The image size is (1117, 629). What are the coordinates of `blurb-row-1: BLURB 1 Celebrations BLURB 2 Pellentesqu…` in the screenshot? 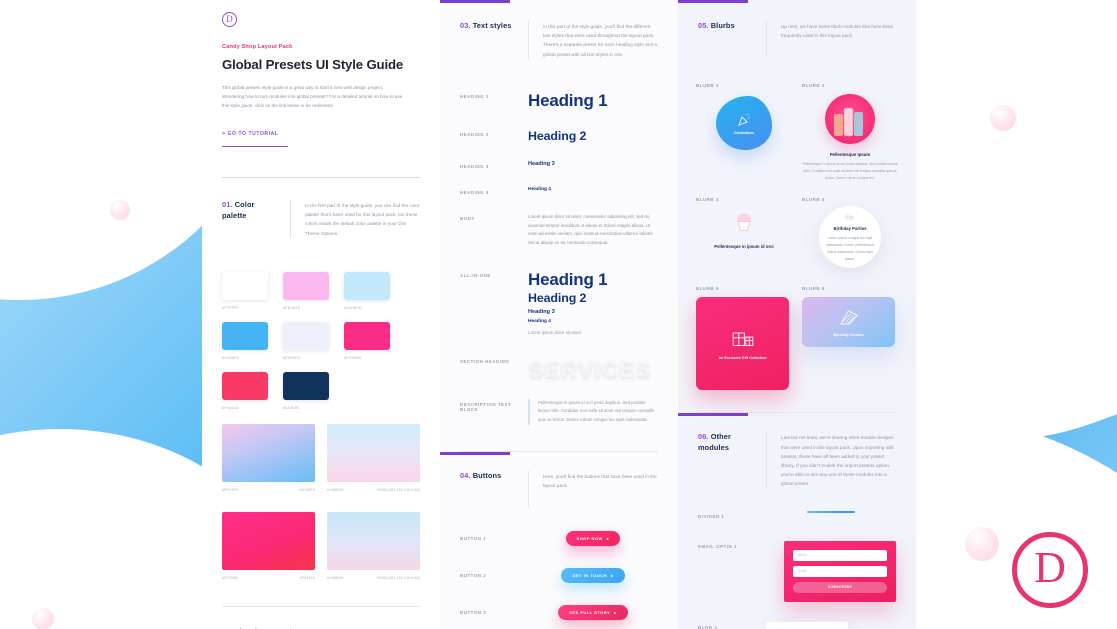 It's located at (797, 132).